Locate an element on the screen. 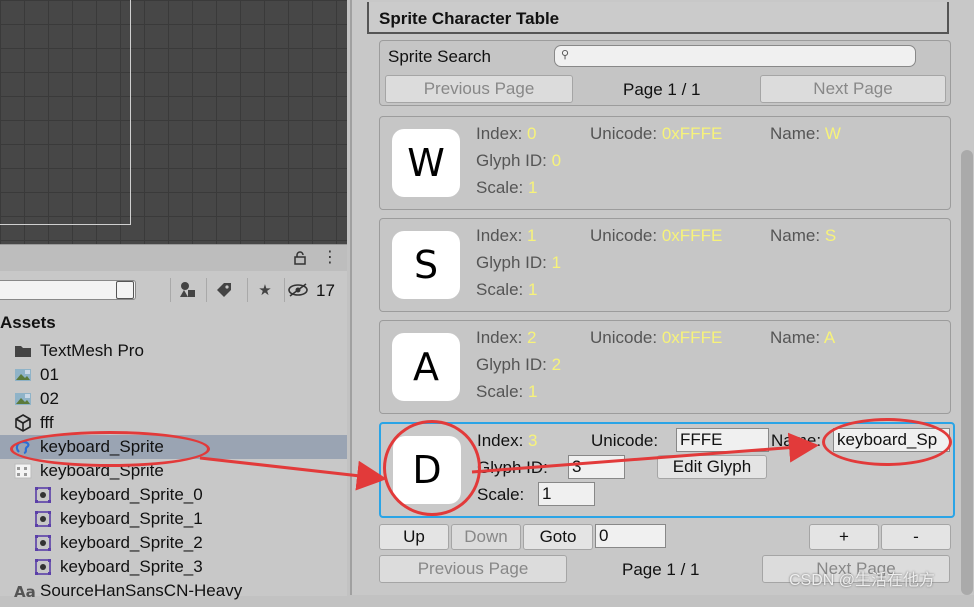 This screenshot has width=974, height=607. asset-tree-label: keyboard_Sprite_2 is located at coordinates (131, 542).